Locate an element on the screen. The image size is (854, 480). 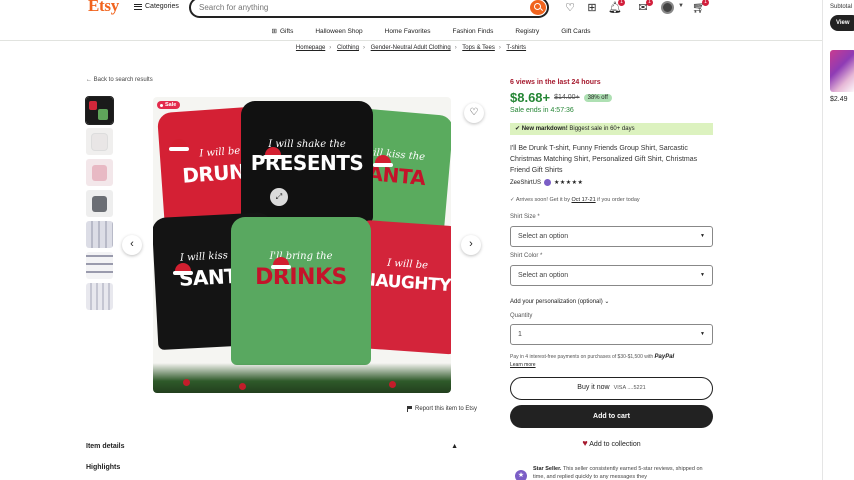
nav-item-gift-cards: Gift Cards is located at coordinates (575, 31).